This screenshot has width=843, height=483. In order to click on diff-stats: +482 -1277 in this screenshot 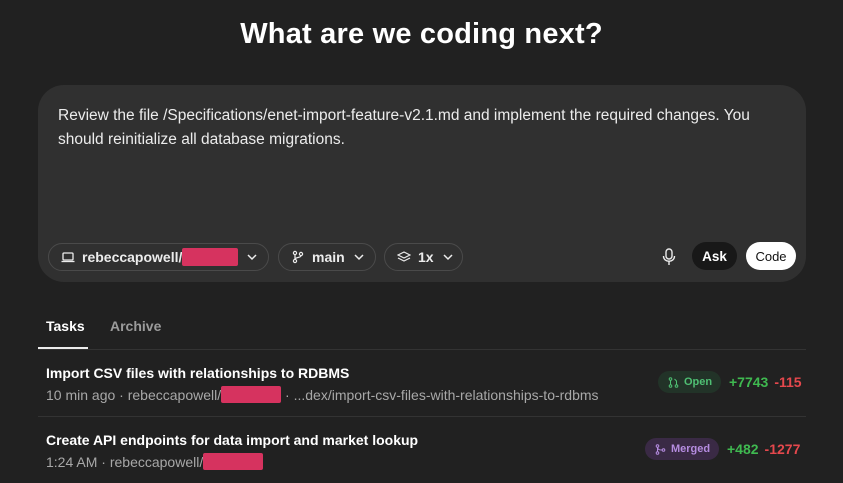, I will do `click(763, 449)`.